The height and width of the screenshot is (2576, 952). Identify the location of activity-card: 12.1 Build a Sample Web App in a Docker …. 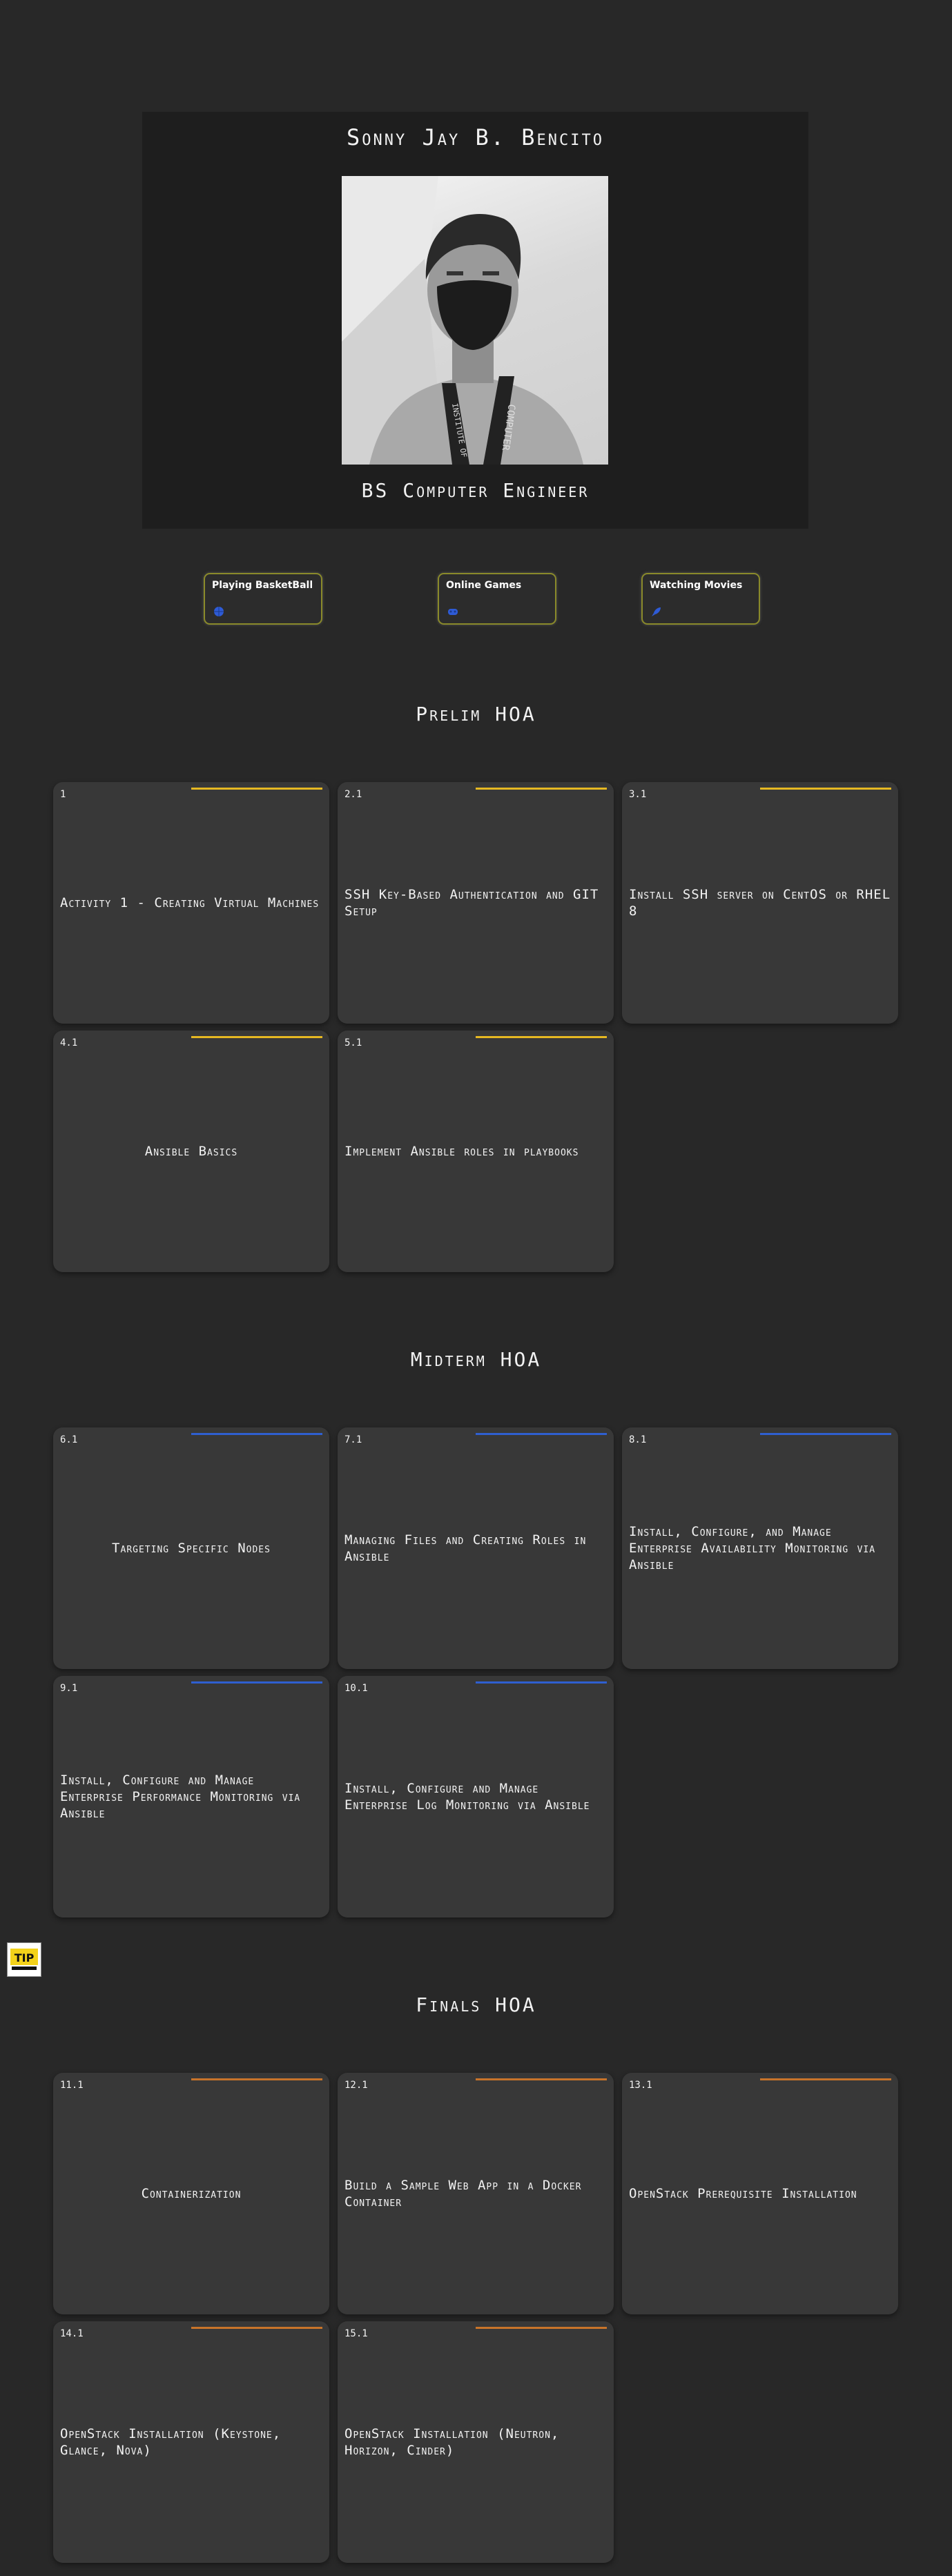
(476, 2193).